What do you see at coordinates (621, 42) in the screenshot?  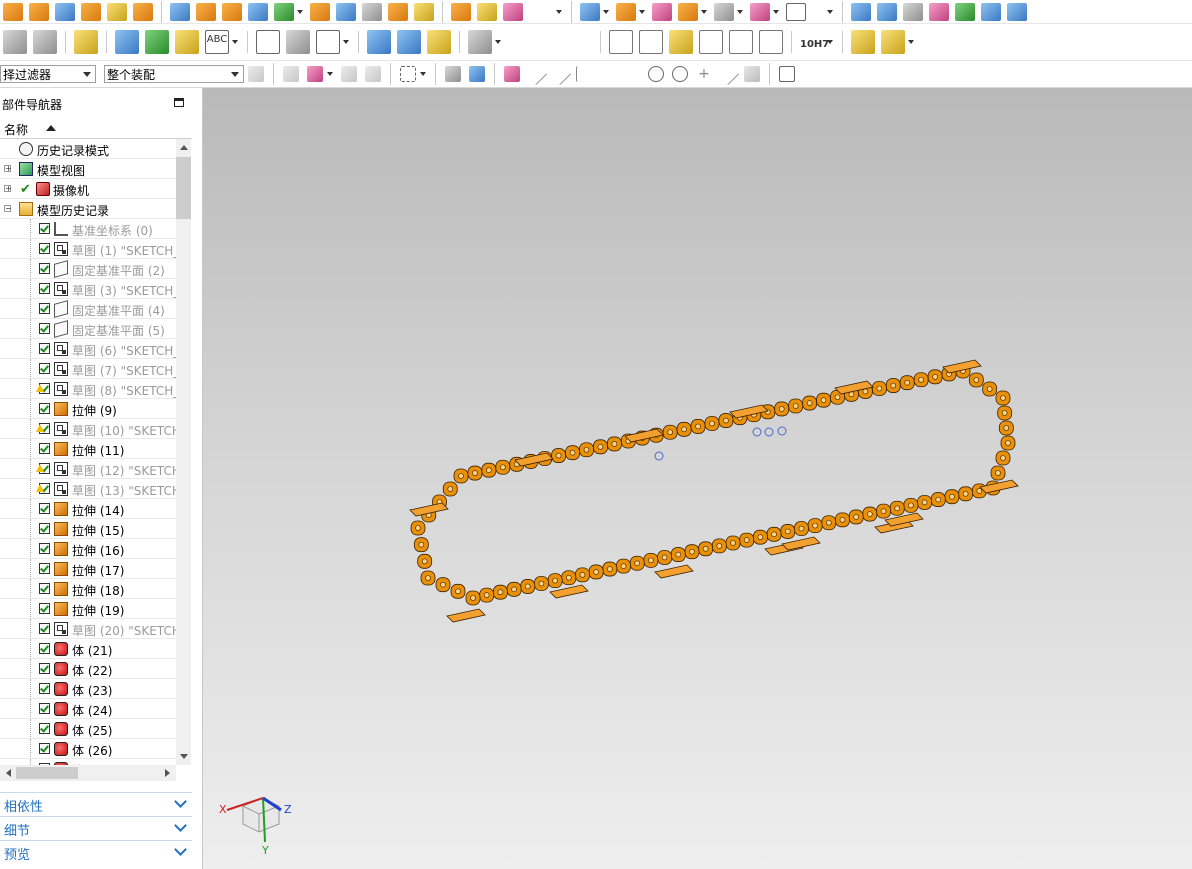 I see `triangle-tool-icon` at bounding box center [621, 42].